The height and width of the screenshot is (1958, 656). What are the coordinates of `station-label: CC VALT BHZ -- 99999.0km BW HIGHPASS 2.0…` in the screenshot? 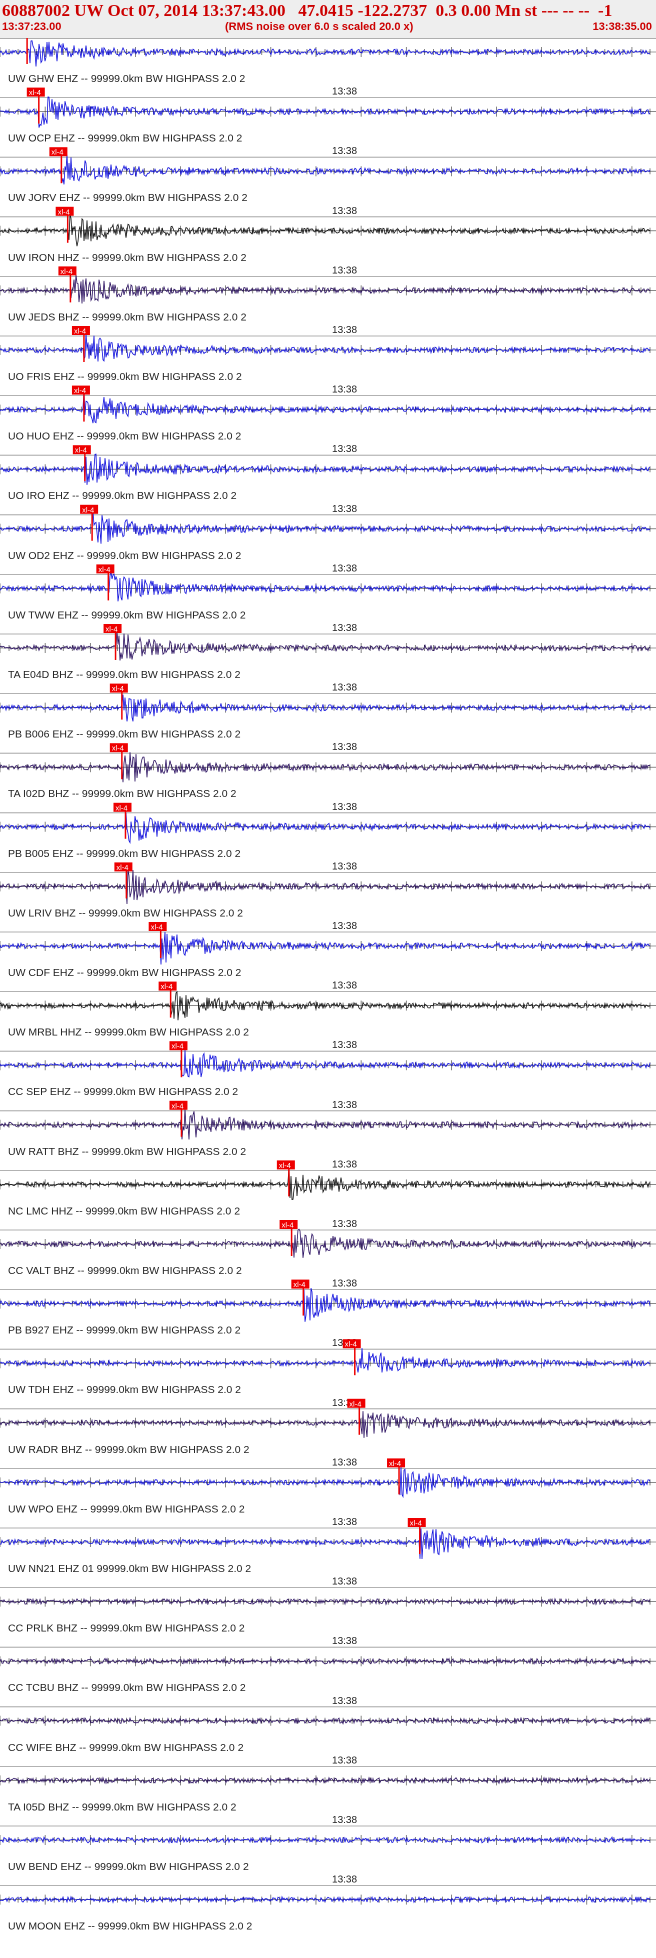 It's located at (125, 1271).